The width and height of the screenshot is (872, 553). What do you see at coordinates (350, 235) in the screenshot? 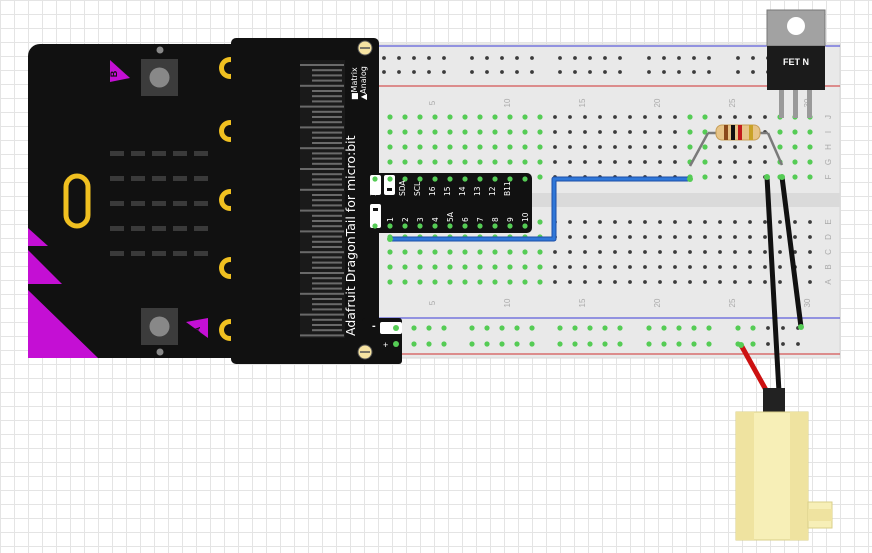
I see `dragontail-board-label: Adafruit DragonTail for micro:bit` at bounding box center [350, 235].